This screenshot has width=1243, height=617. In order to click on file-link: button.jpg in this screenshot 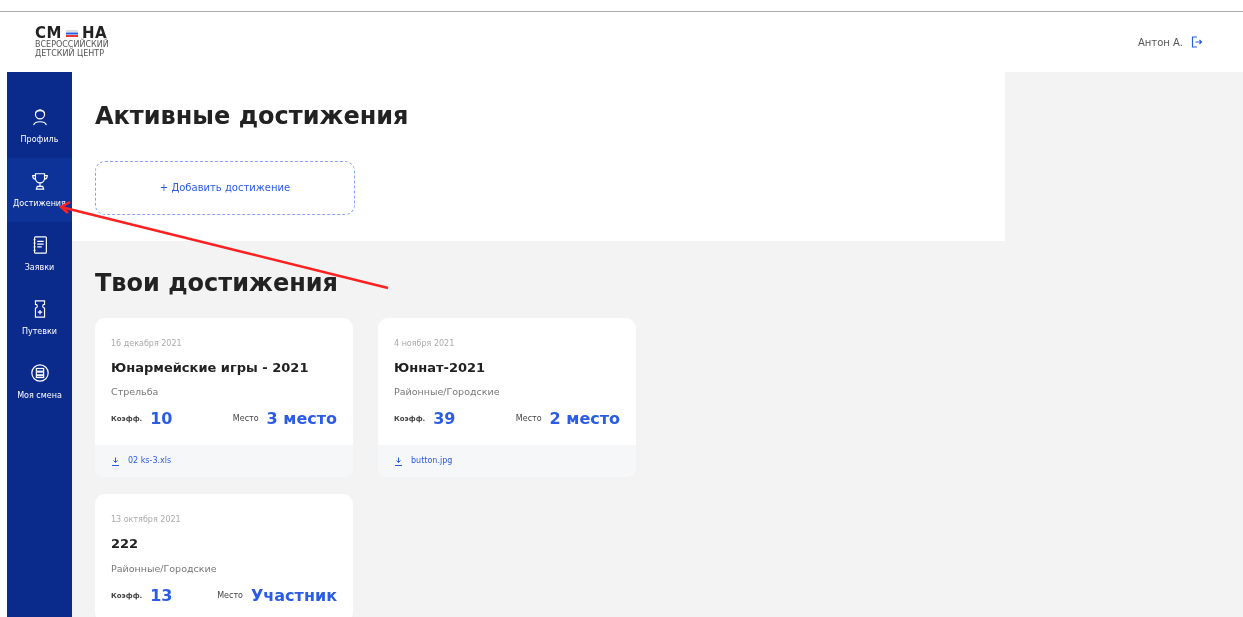, I will do `click(432, 461)`.